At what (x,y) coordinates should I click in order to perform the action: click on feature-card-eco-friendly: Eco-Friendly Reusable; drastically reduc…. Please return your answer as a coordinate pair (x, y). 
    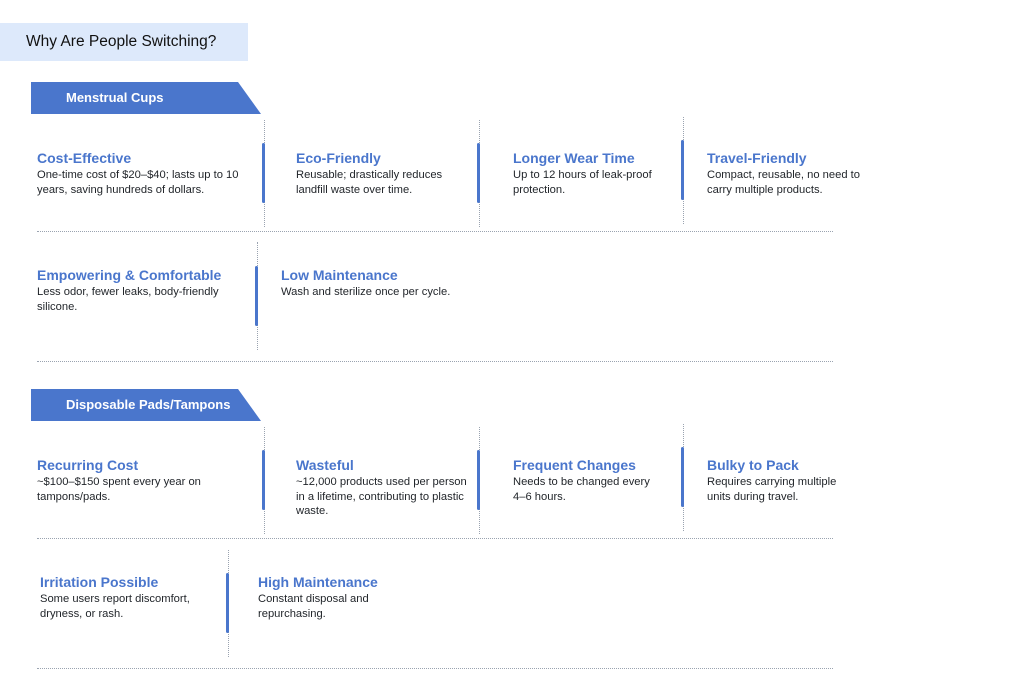
    Looking at the image, I should click on (381, 173).